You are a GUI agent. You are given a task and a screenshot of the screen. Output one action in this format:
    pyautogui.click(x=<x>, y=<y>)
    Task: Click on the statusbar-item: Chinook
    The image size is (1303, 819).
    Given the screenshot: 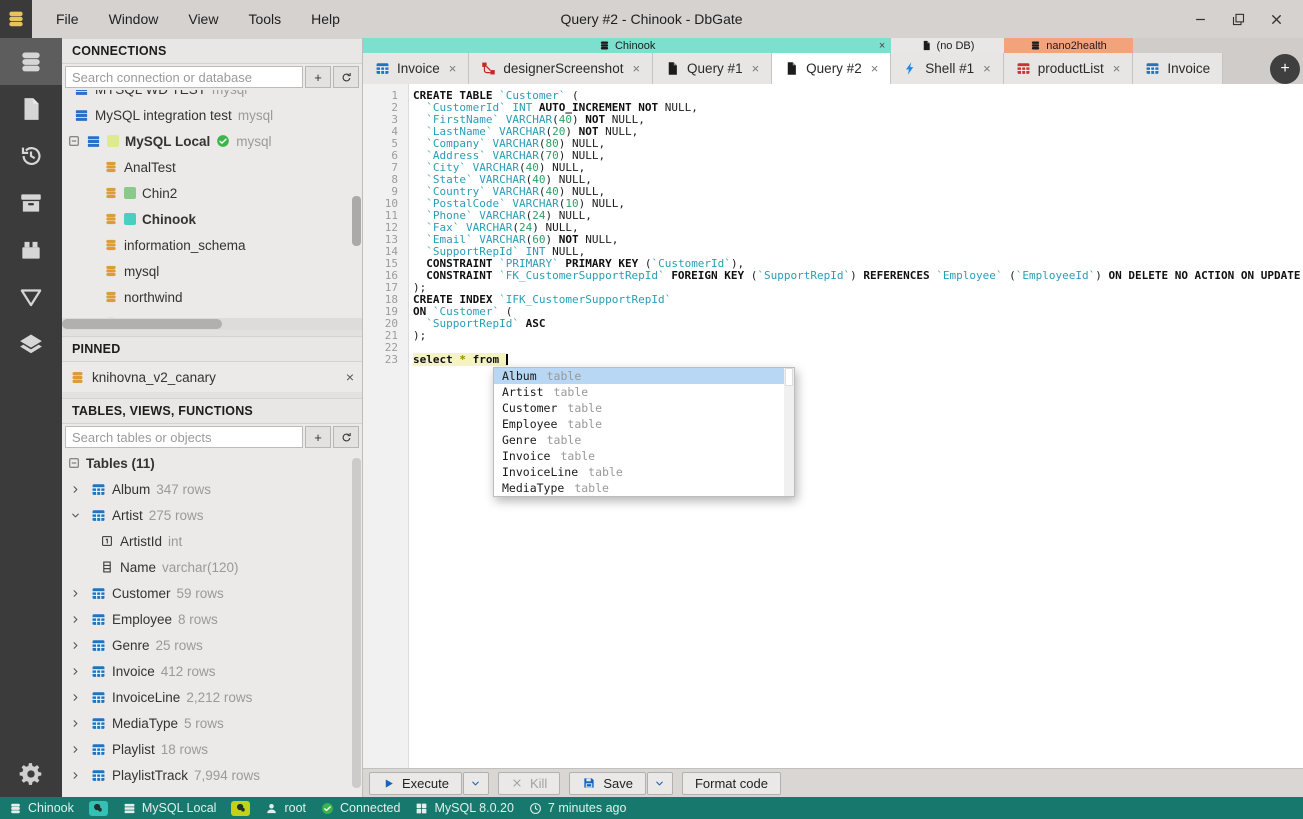 What is the action you would take?
    pyautogui.click(x=41, y=808)
    